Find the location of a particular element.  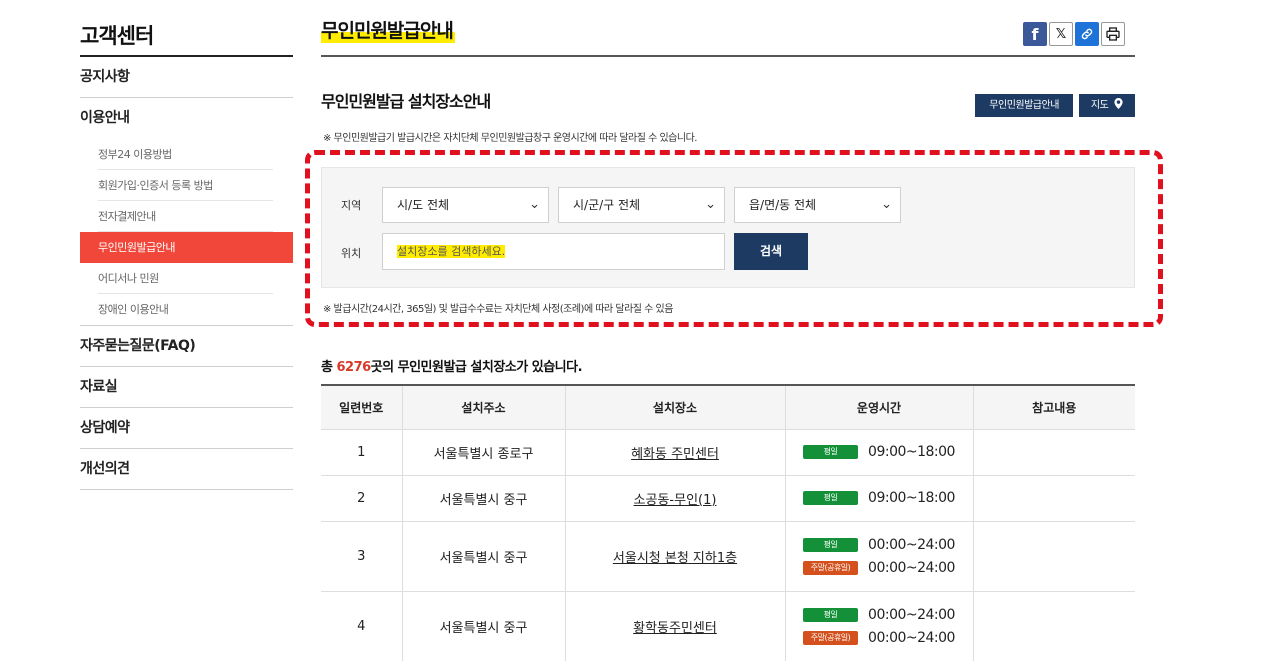

sidebar-subitem-disabled-guide: 장애인 이용안내 is located at coordinates (186, 309).